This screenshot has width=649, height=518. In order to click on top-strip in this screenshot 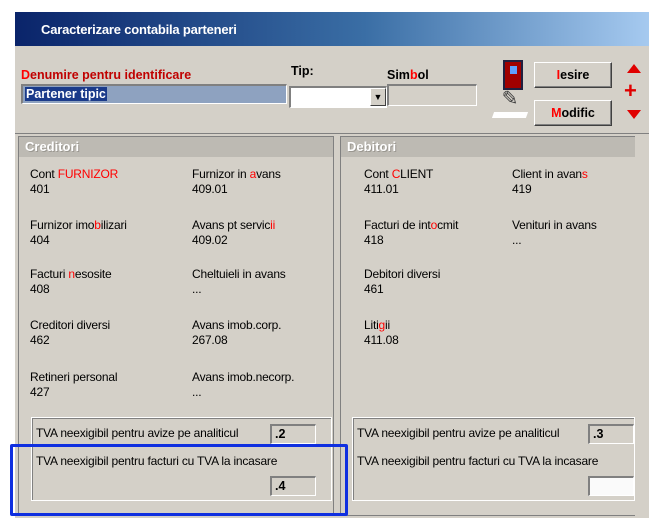, I will do `click(324, 6)`.